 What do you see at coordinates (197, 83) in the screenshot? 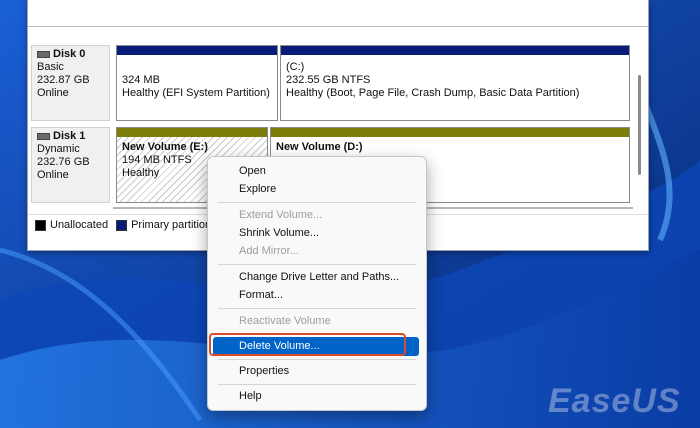
I see `partition-efi: 324 MB Healthy (EFI System Partition)` at bounding box center [197, 83].